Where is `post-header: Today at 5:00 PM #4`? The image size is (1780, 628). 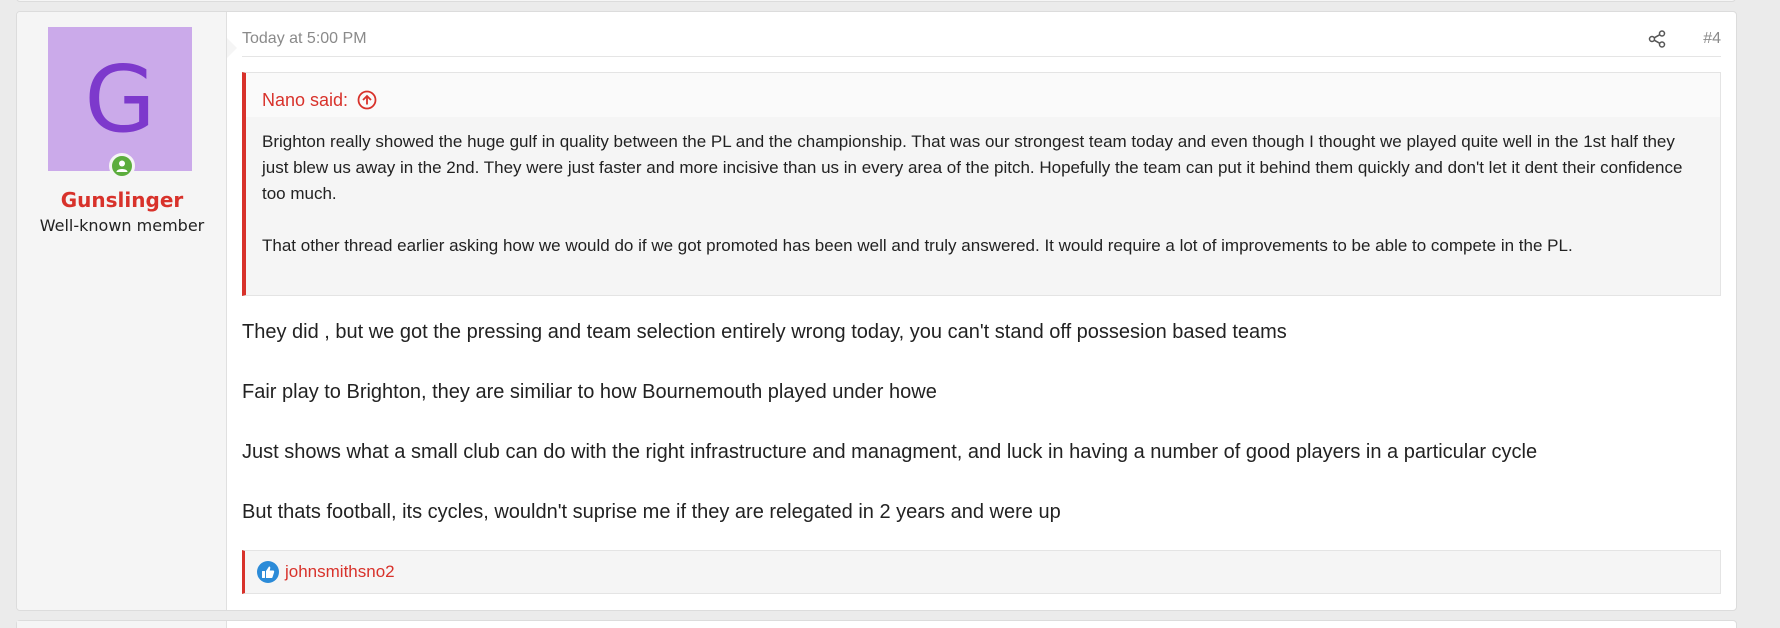 post-header: Today at 5:00 PM #4 is located at coordinates (981, 42).